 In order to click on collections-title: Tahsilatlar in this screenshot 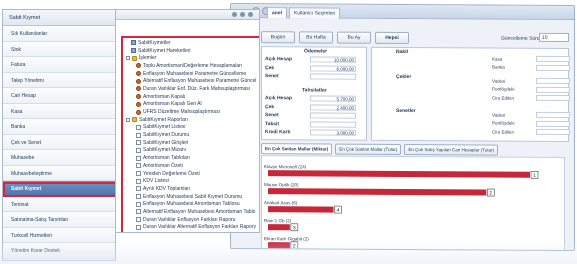, I will do `click(314, 90)`.